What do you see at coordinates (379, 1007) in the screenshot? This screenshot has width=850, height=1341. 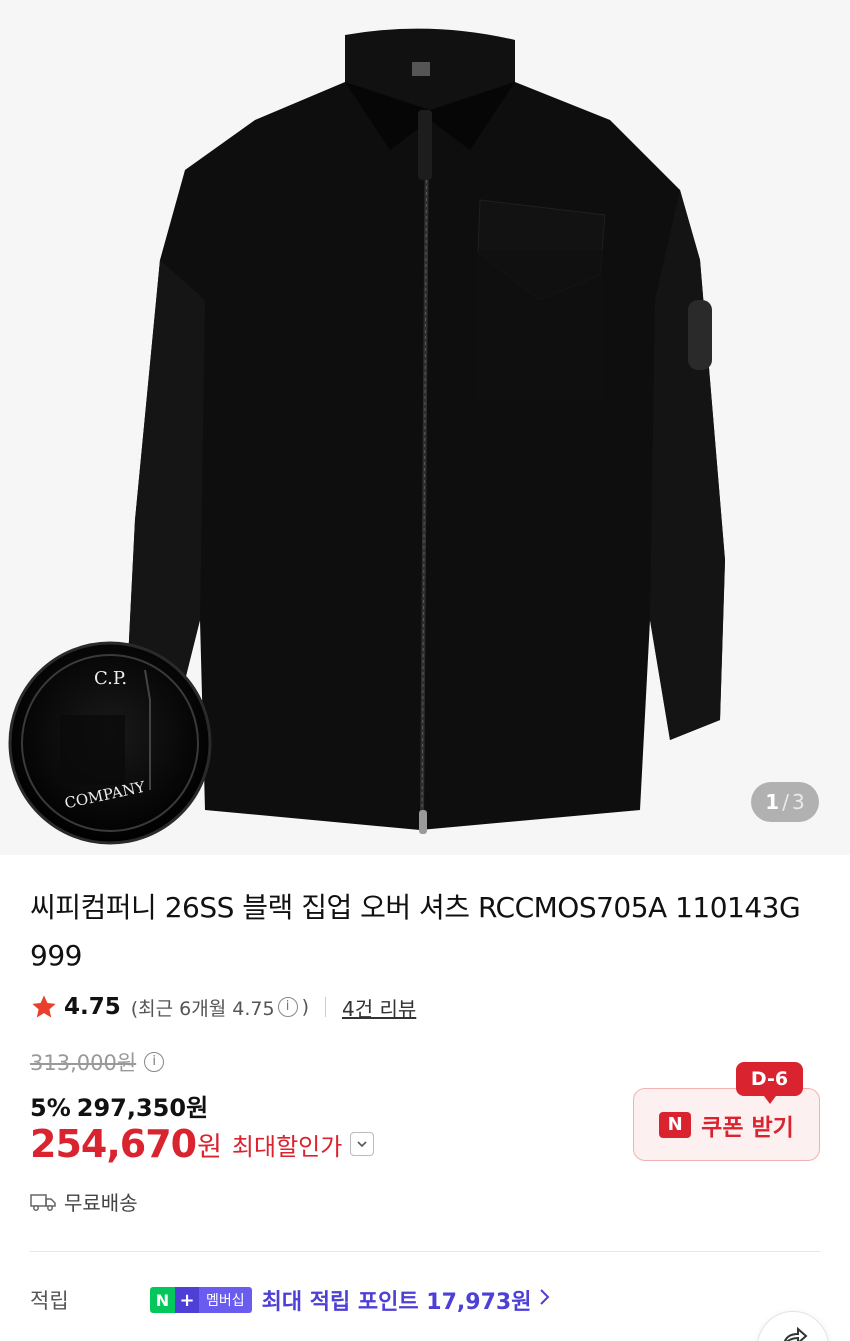 I see `review-count-link: 4건 리뷰` at bounding box center [379, 1007].